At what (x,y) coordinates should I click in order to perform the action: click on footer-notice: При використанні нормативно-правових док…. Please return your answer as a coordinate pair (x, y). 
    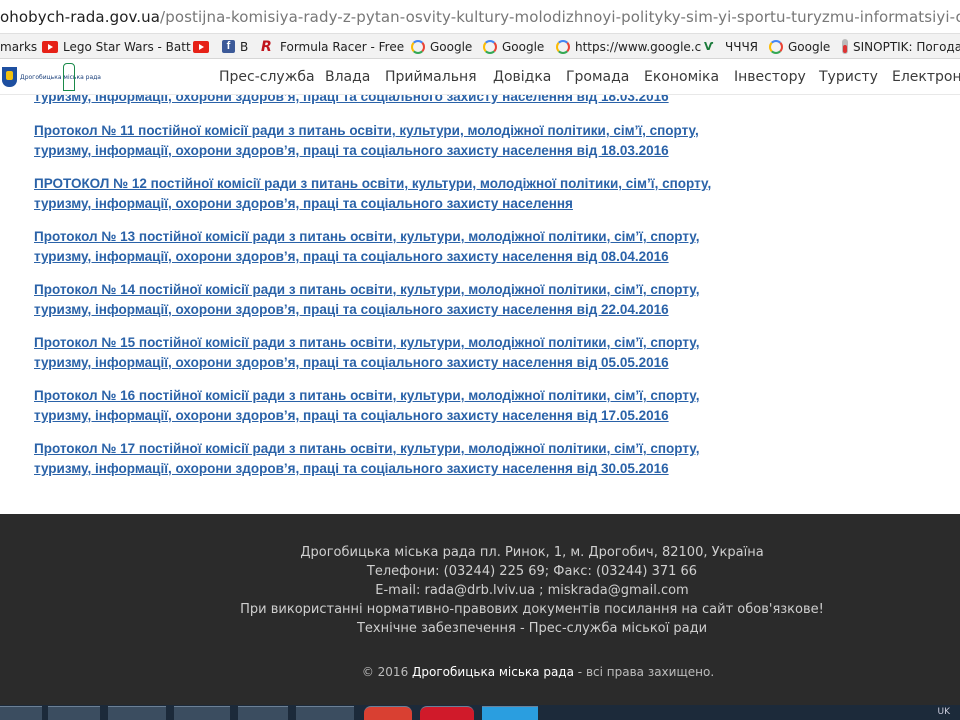
    Looking at the image, I should click on (532, 609).